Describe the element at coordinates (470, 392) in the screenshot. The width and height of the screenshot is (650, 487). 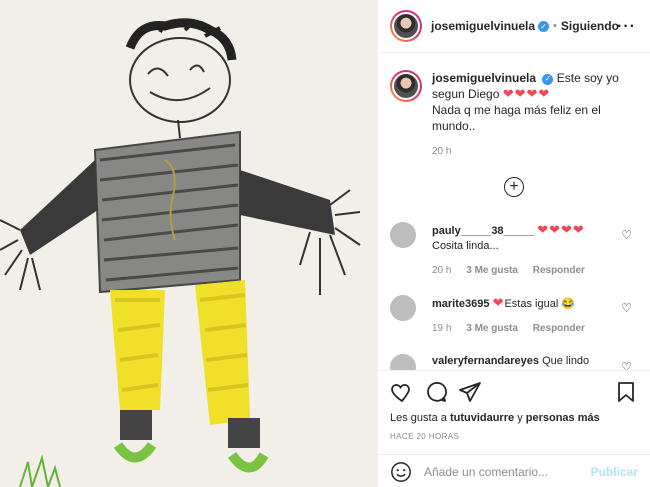
I see `share-paper-plane-icon` at that location.